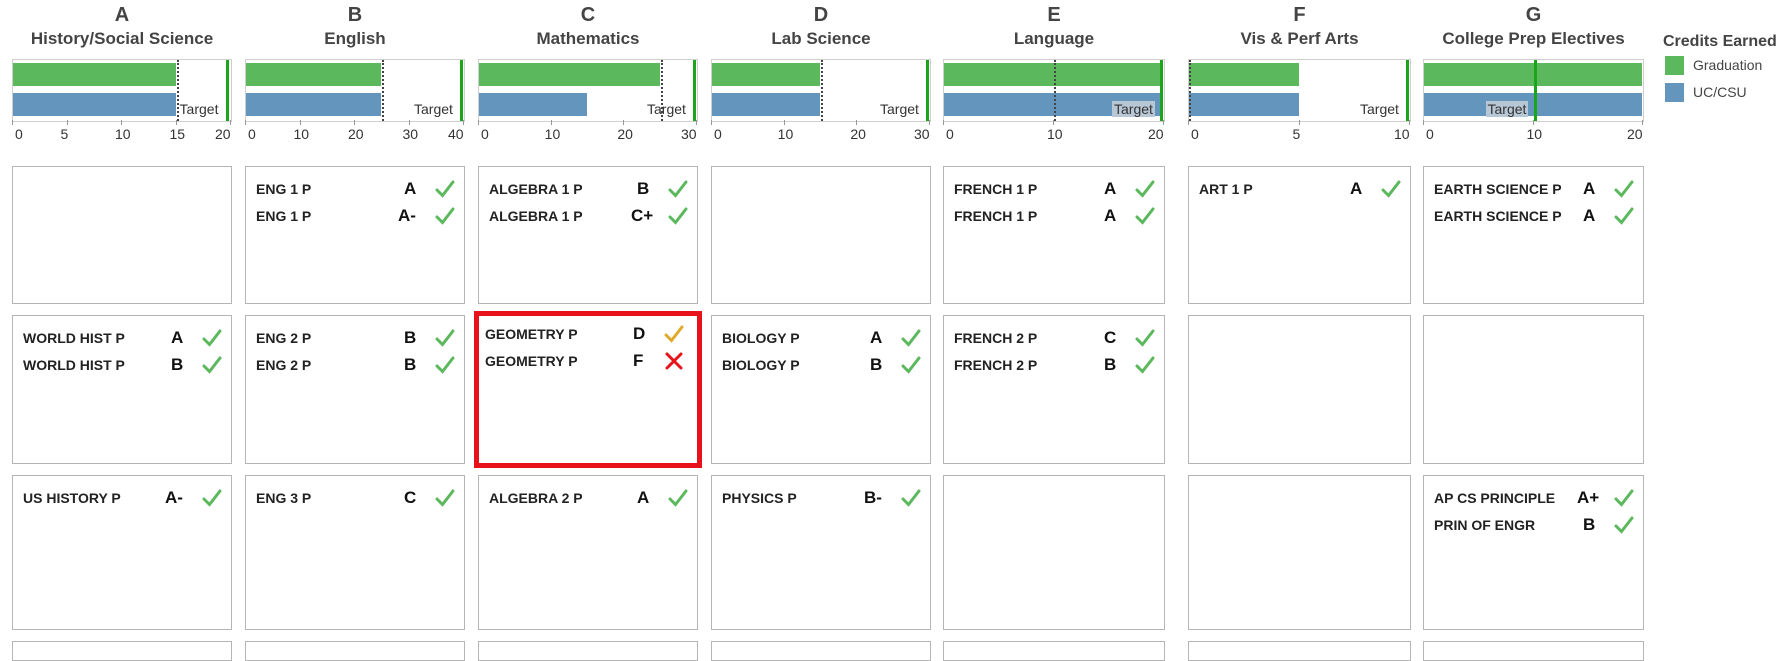  I want to click on credits-chart-g: Target, so click(1533, 90).